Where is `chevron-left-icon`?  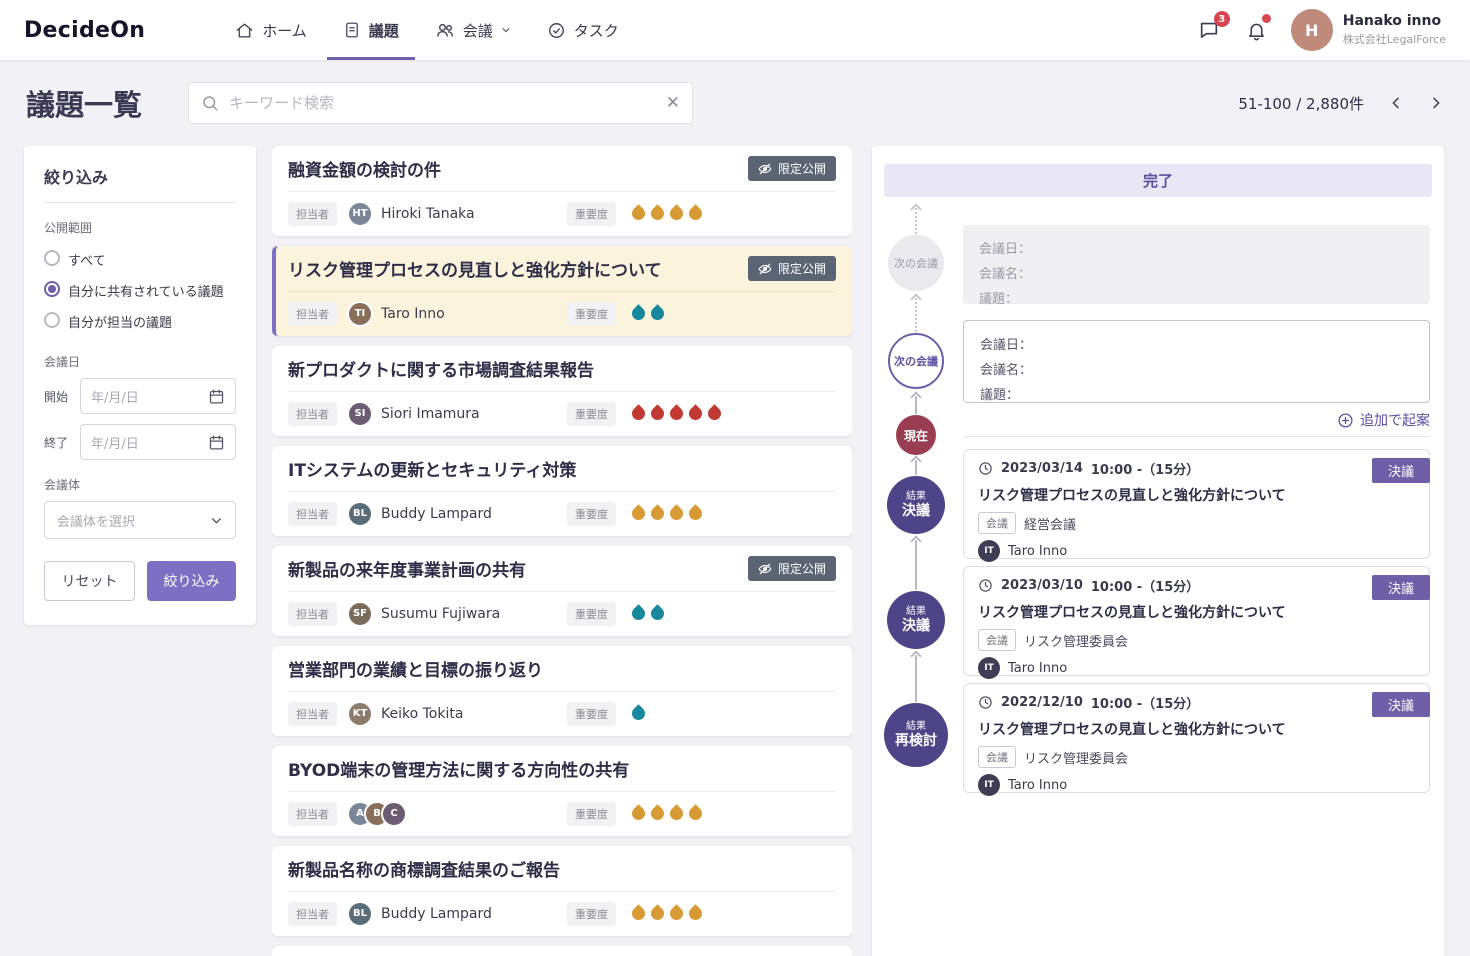 chevron-left-icon is located at coordinates (1395, 103).